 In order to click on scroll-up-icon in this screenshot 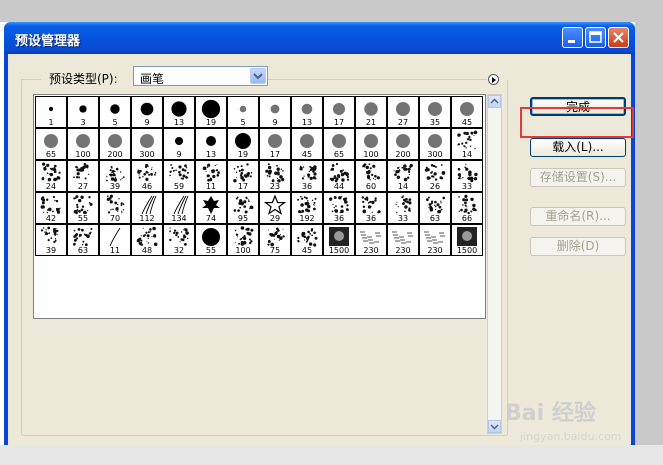, I will do `click(494, 101)`.